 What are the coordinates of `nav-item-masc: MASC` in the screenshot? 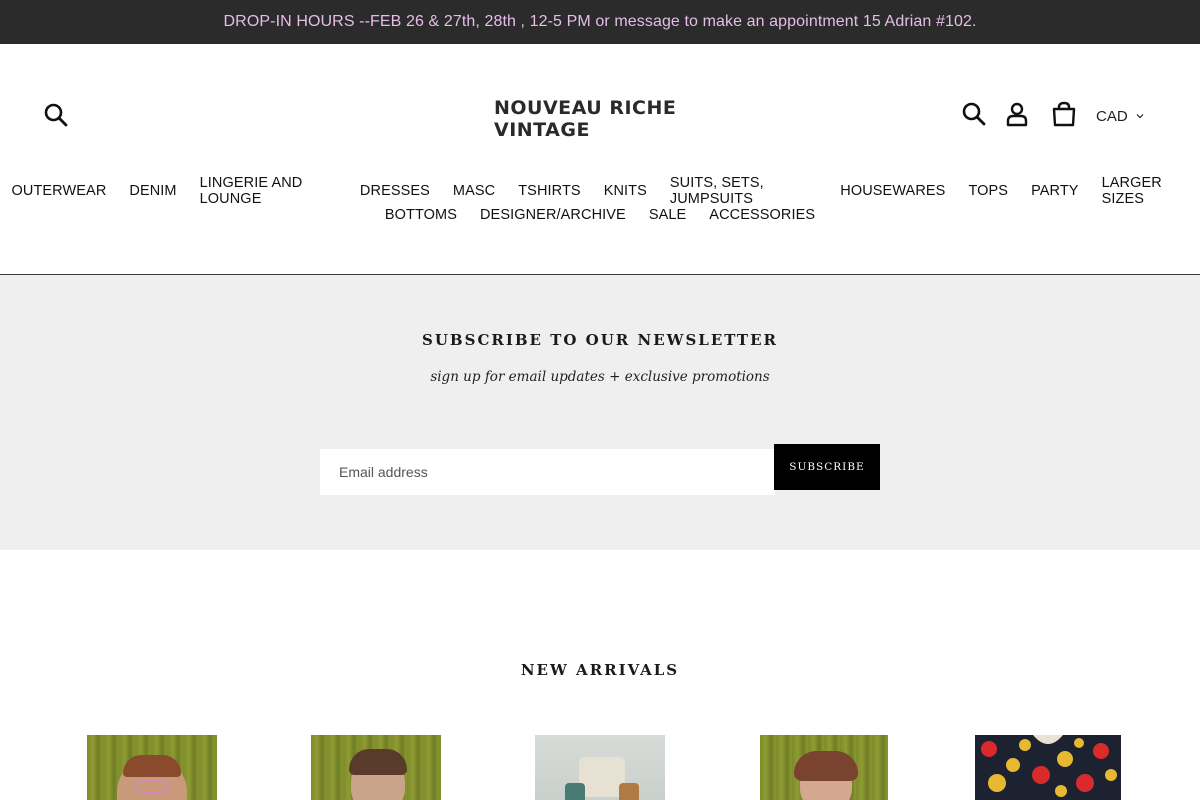 It's located at (473, 191).